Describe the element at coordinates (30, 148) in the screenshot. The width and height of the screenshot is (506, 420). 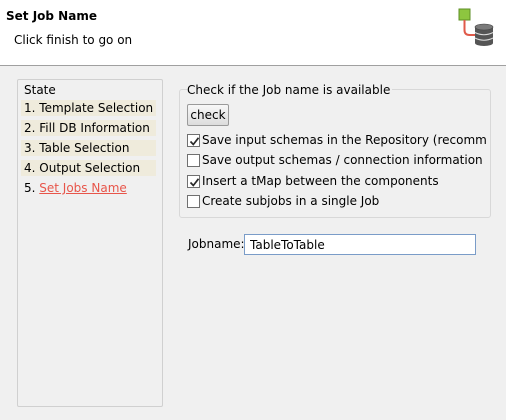
I see `state-item-number: 3.` at that location.